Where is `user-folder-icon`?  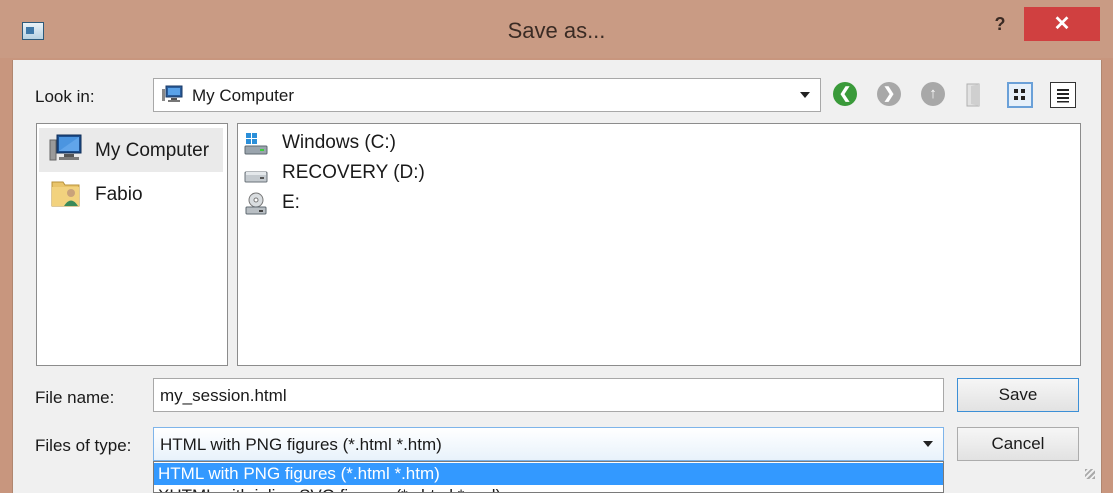 user-folder-icon is located at coordinates (65, 194).